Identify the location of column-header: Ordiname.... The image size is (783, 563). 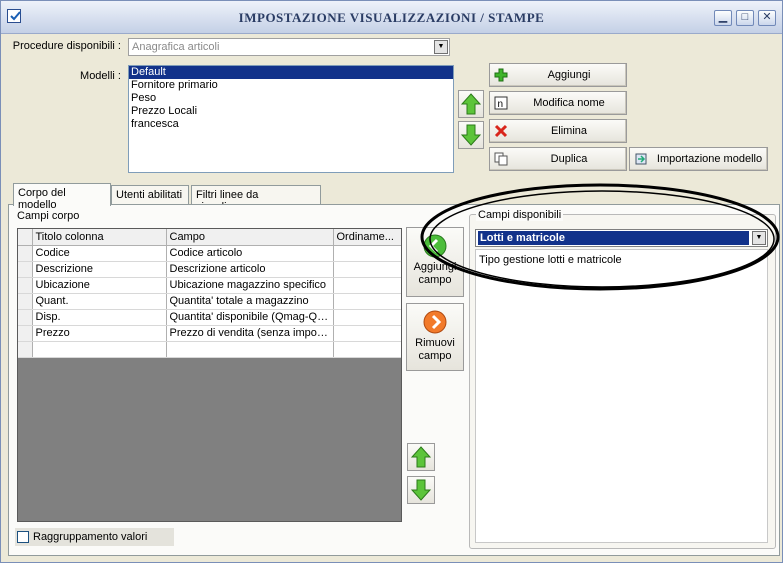
(367, 237).